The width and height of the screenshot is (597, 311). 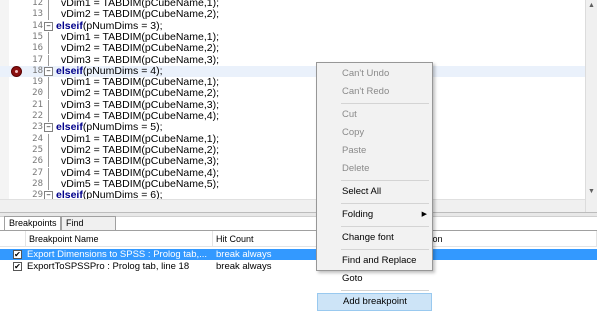 What do you see at coordinates (37, 183) in the screenshot?
I see `line-number: 28` at bounding box center [37, 183].